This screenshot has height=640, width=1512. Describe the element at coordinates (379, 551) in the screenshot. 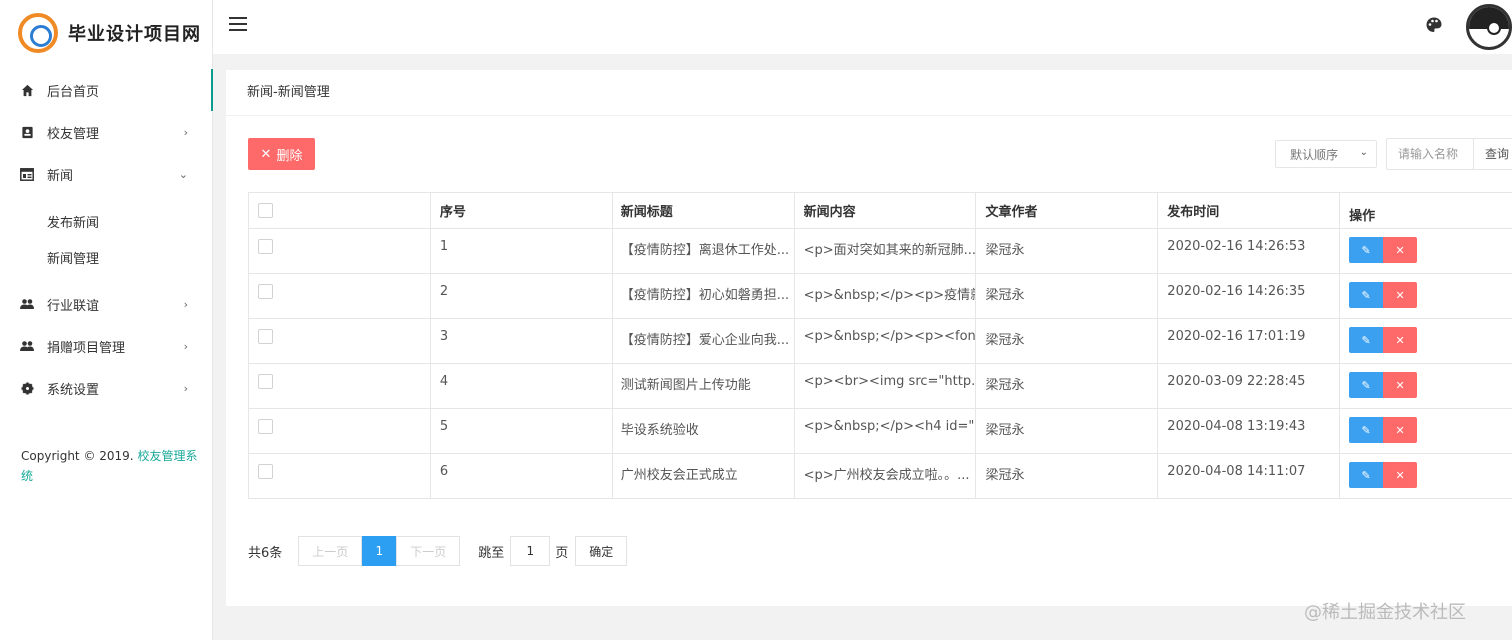

I see `page-1-button: 1` at that location.